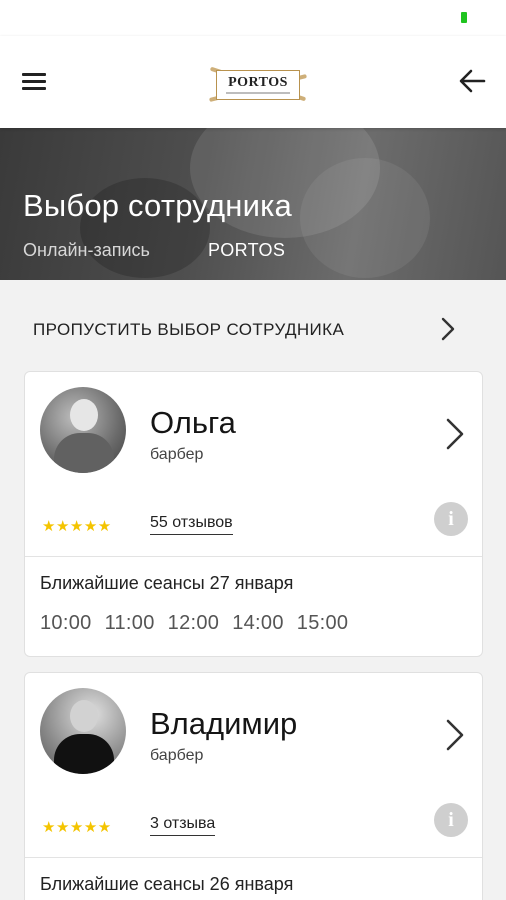 The image size is (506, 900). What do you see at coordinates (157, 205) in the screenshot?
I see `page-title: Выбор сотрудника` at bounding box center [157, 205].